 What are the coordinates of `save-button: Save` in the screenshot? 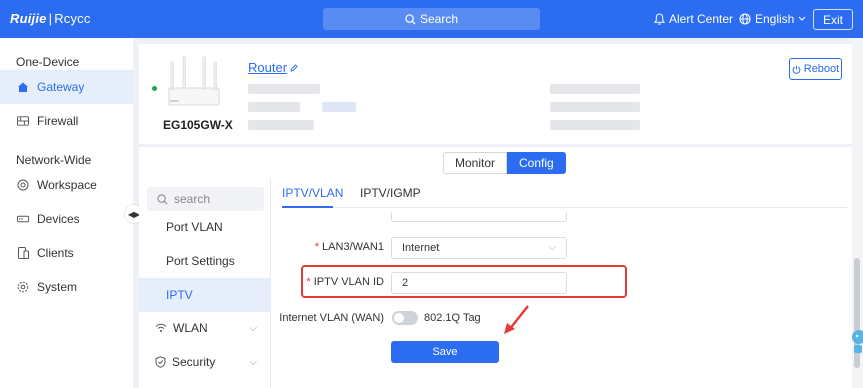 It's located at (445, 352).